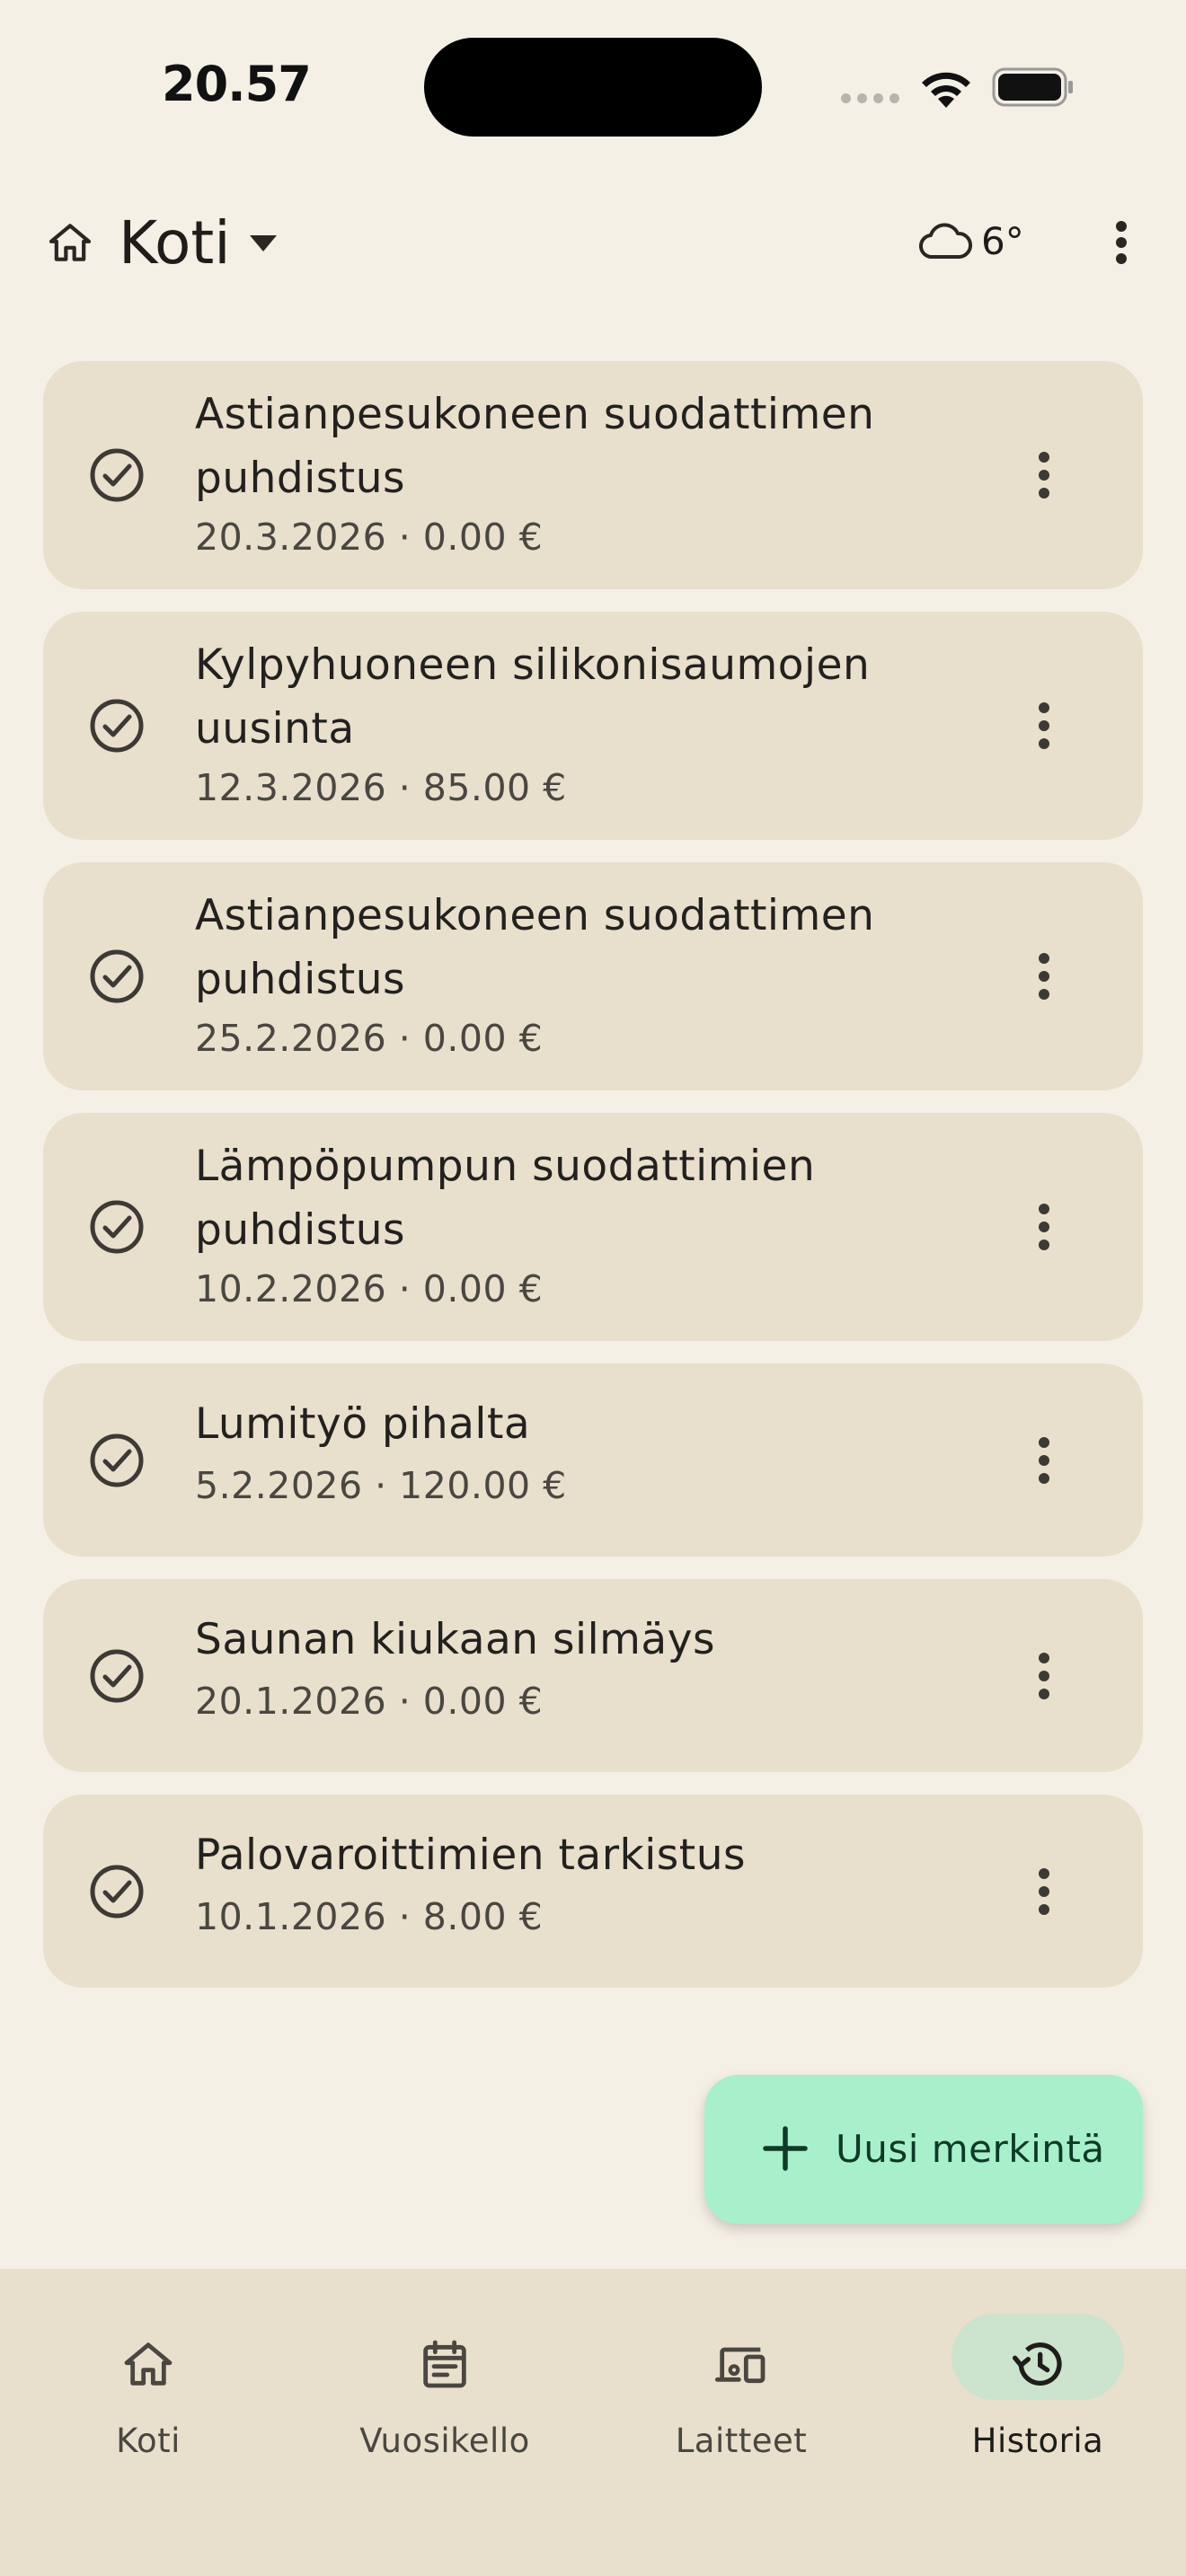 The image size is (1186, 2576). Describe the element at coordinates (381, 1485) in the screenshot. I see `entry-meta: 5.2.2026 · 120.00 €` at that location.